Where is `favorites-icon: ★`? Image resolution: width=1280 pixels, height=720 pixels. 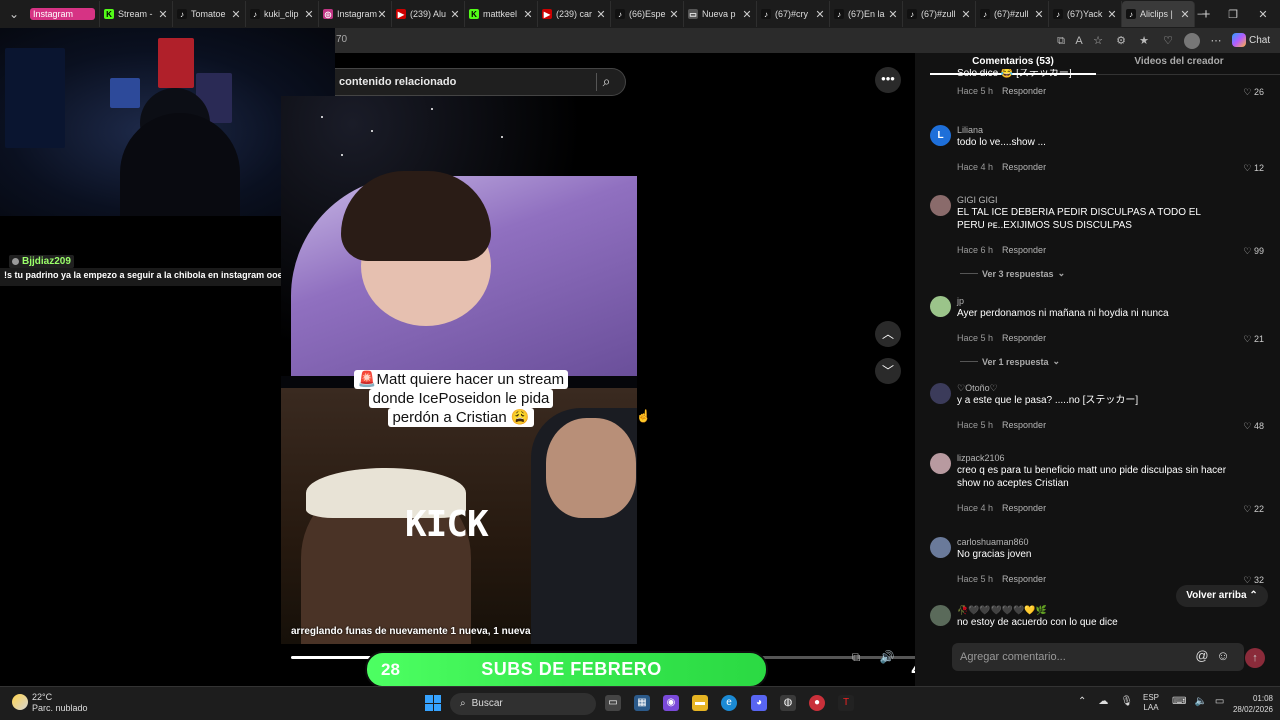 favorites-icon: ★ is located at coordinates (1144, 41).